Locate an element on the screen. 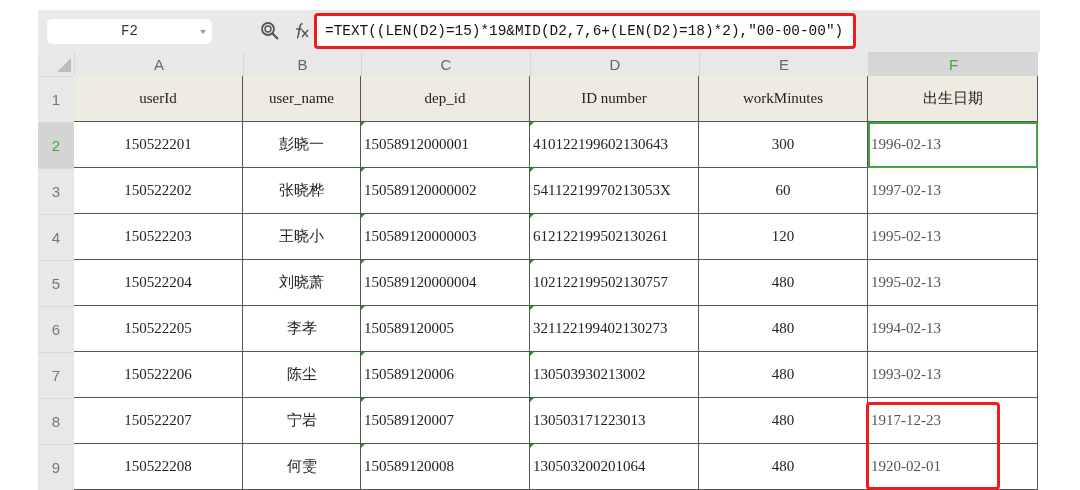  column-heading: userId is located at coordinates (158, 99).